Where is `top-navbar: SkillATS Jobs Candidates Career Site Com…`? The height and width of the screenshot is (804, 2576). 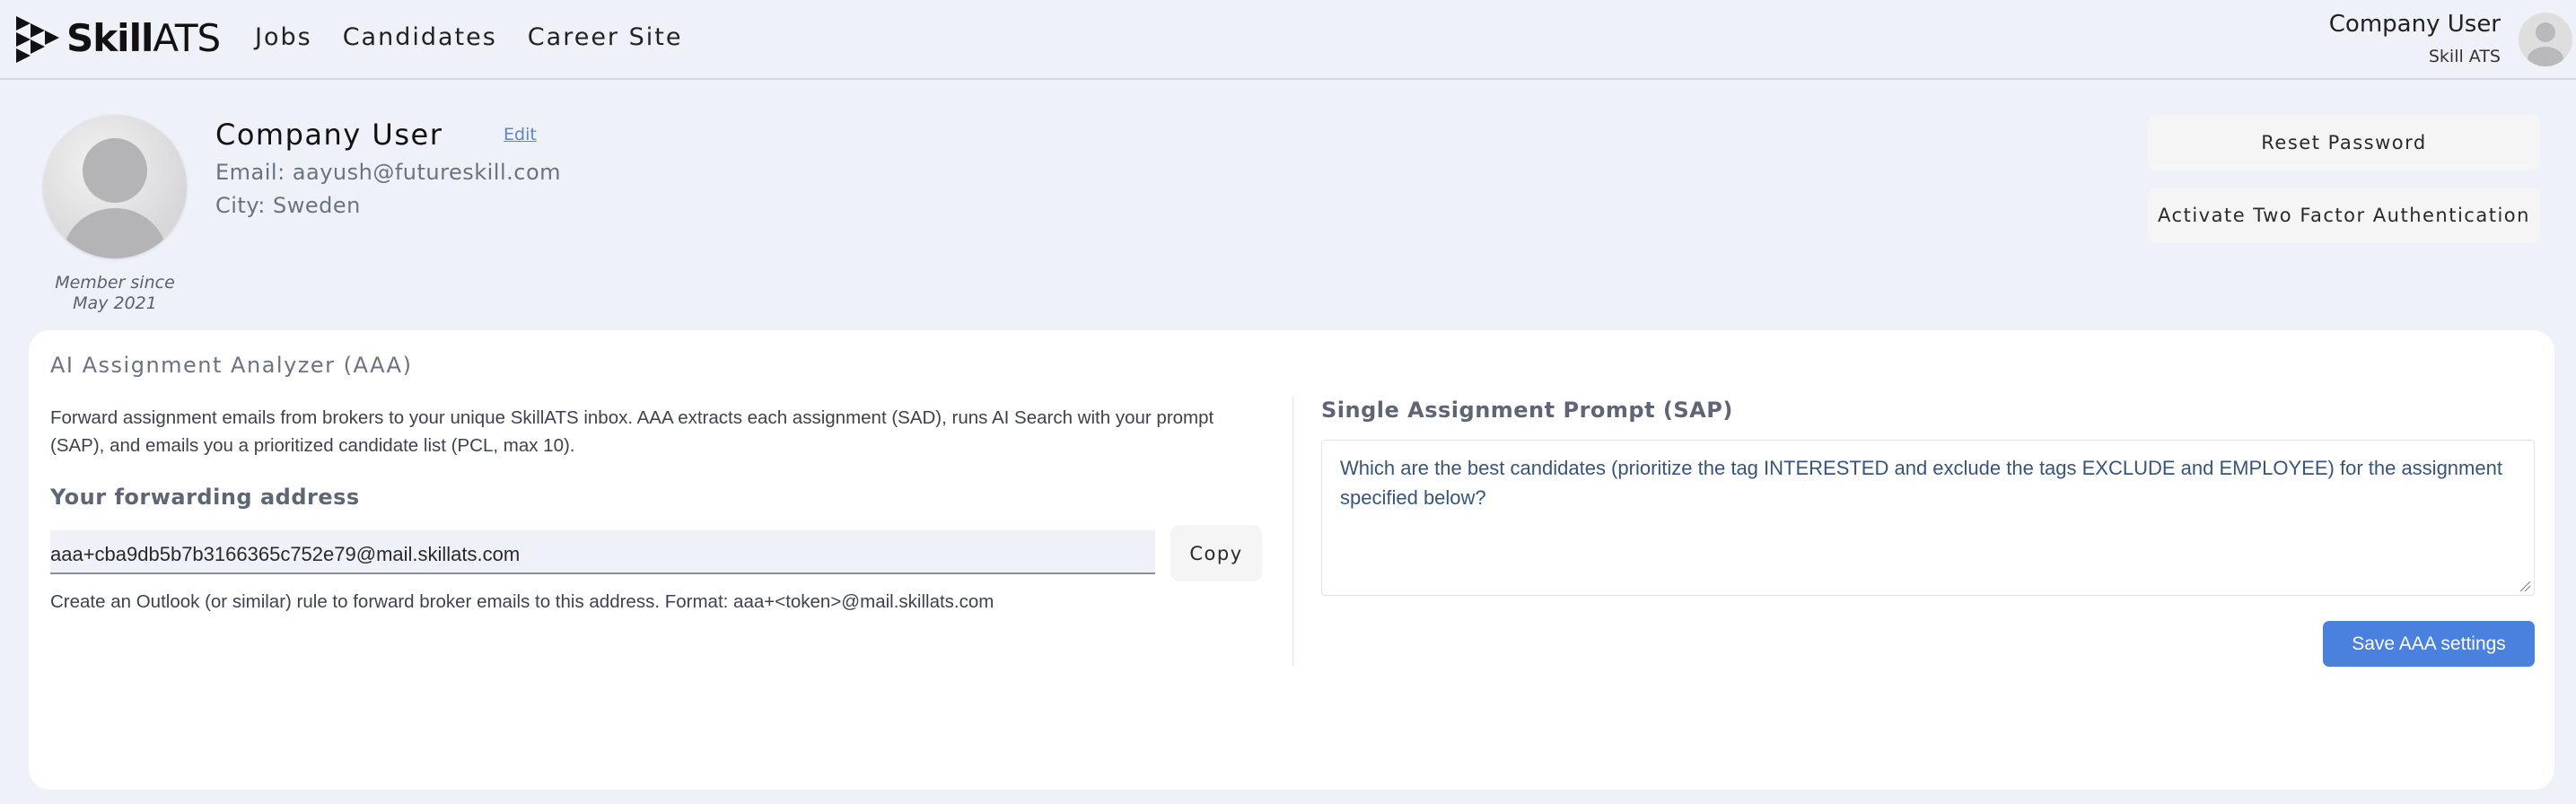 top-navbar: SkillATS Jobs Candidates Career Site Com… is located at coordinates (1288, 40).